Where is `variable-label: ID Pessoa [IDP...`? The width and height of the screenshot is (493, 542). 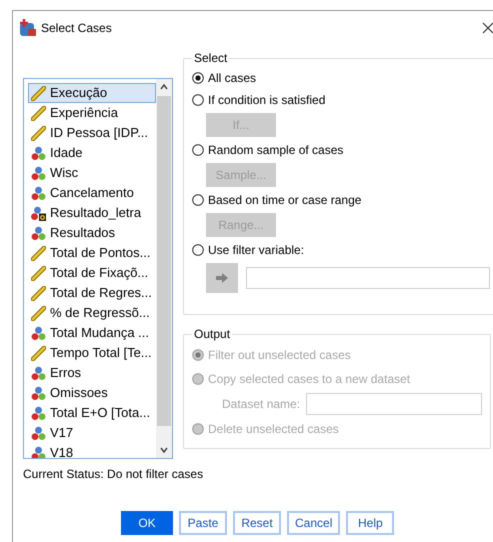
variable-label: ID Pessoa [IDP... is located at coordinates (99, 133).